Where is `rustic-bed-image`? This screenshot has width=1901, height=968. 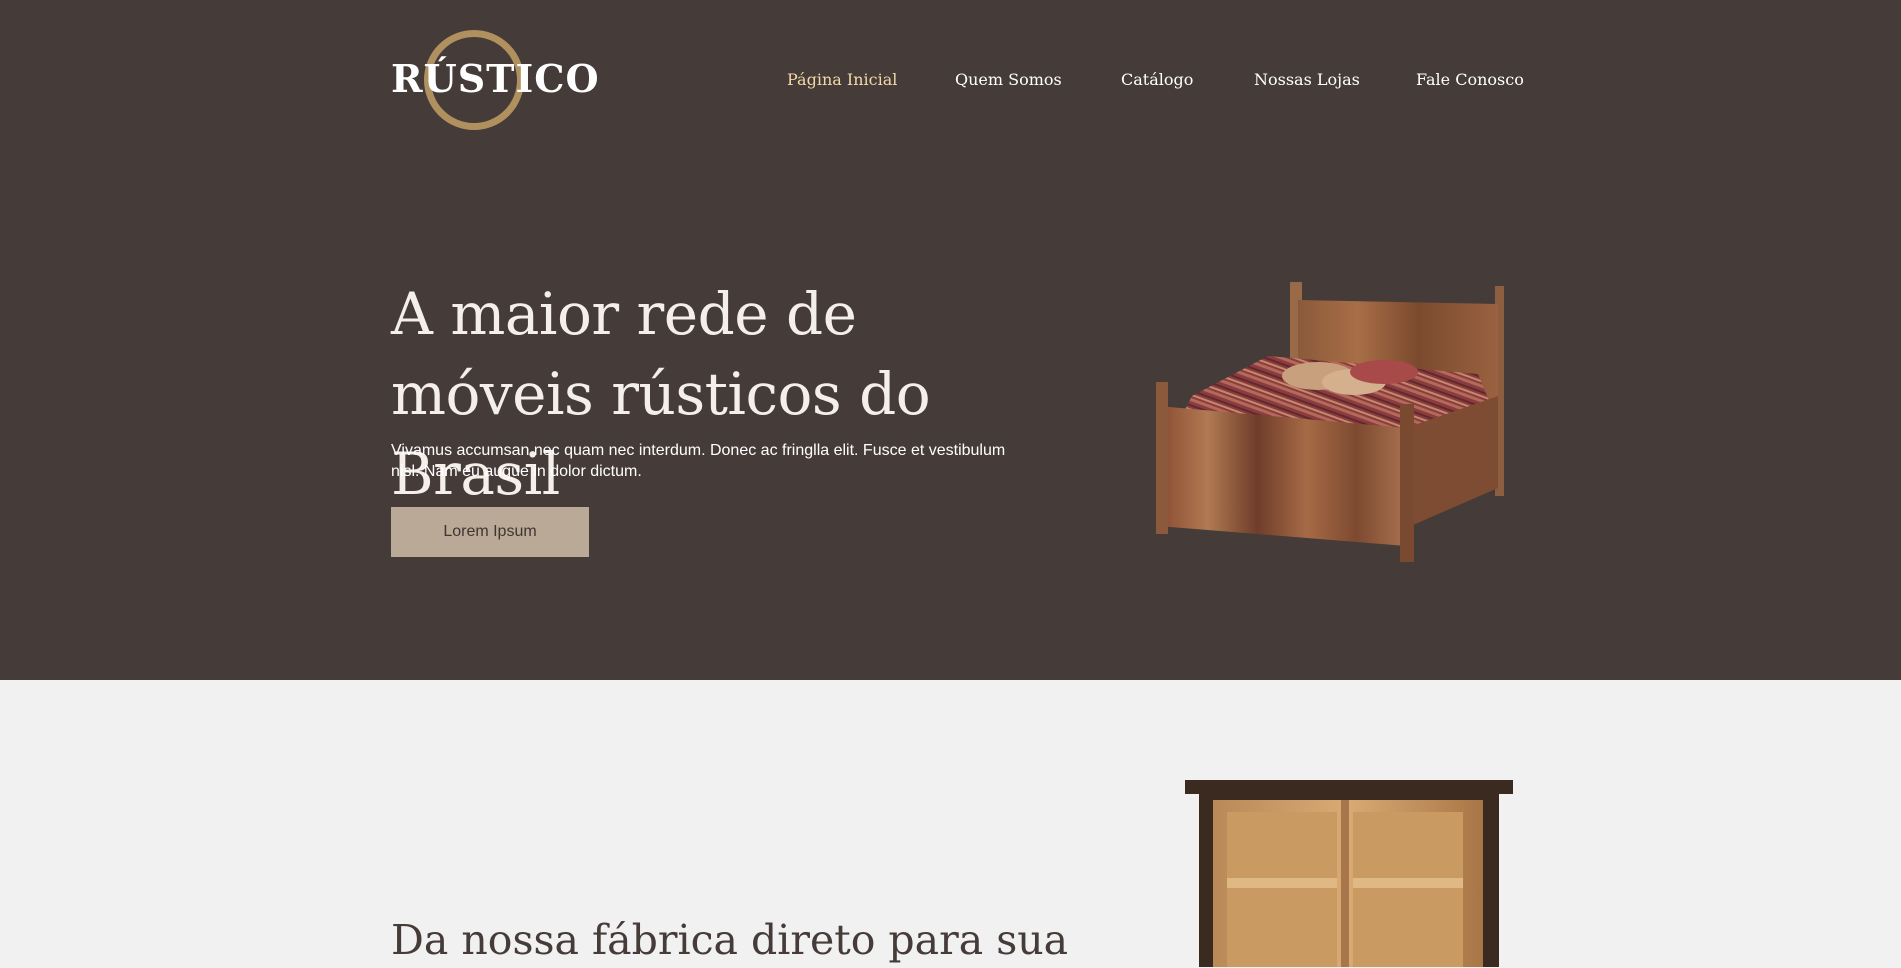 rustic-bed-image is located at coordinates (1330, 422).